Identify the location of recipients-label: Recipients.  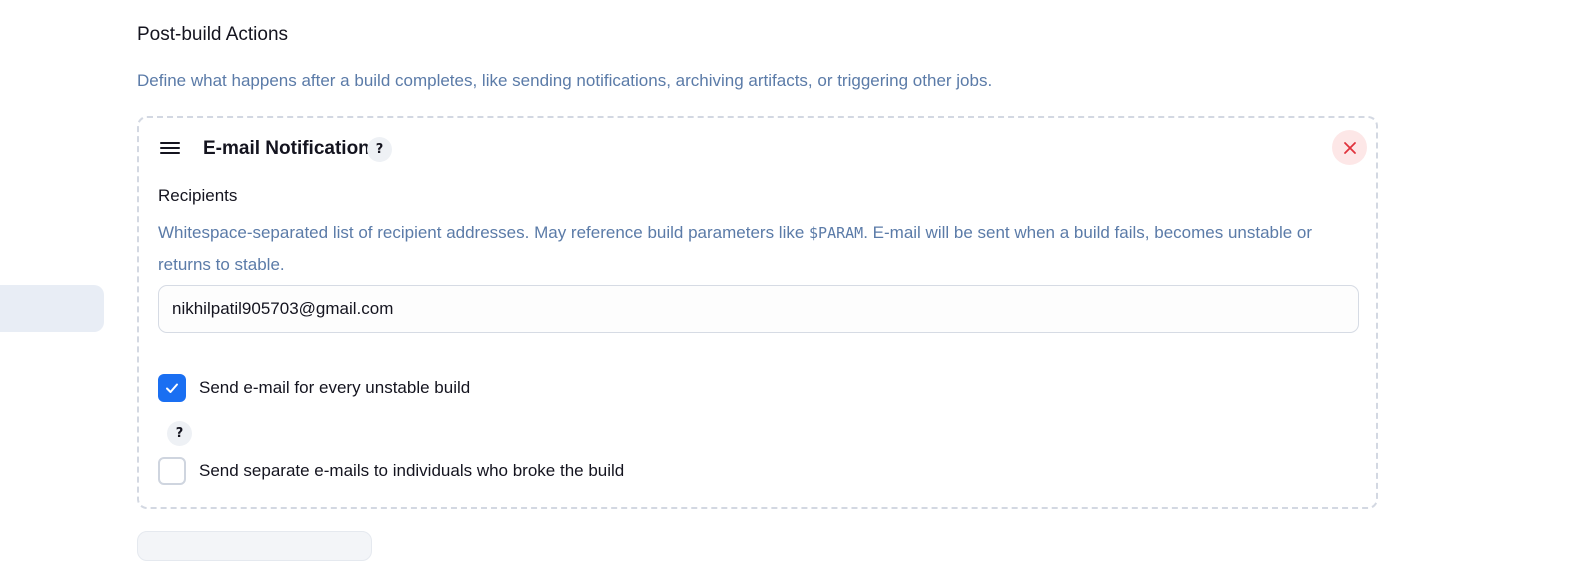
(198, 195).